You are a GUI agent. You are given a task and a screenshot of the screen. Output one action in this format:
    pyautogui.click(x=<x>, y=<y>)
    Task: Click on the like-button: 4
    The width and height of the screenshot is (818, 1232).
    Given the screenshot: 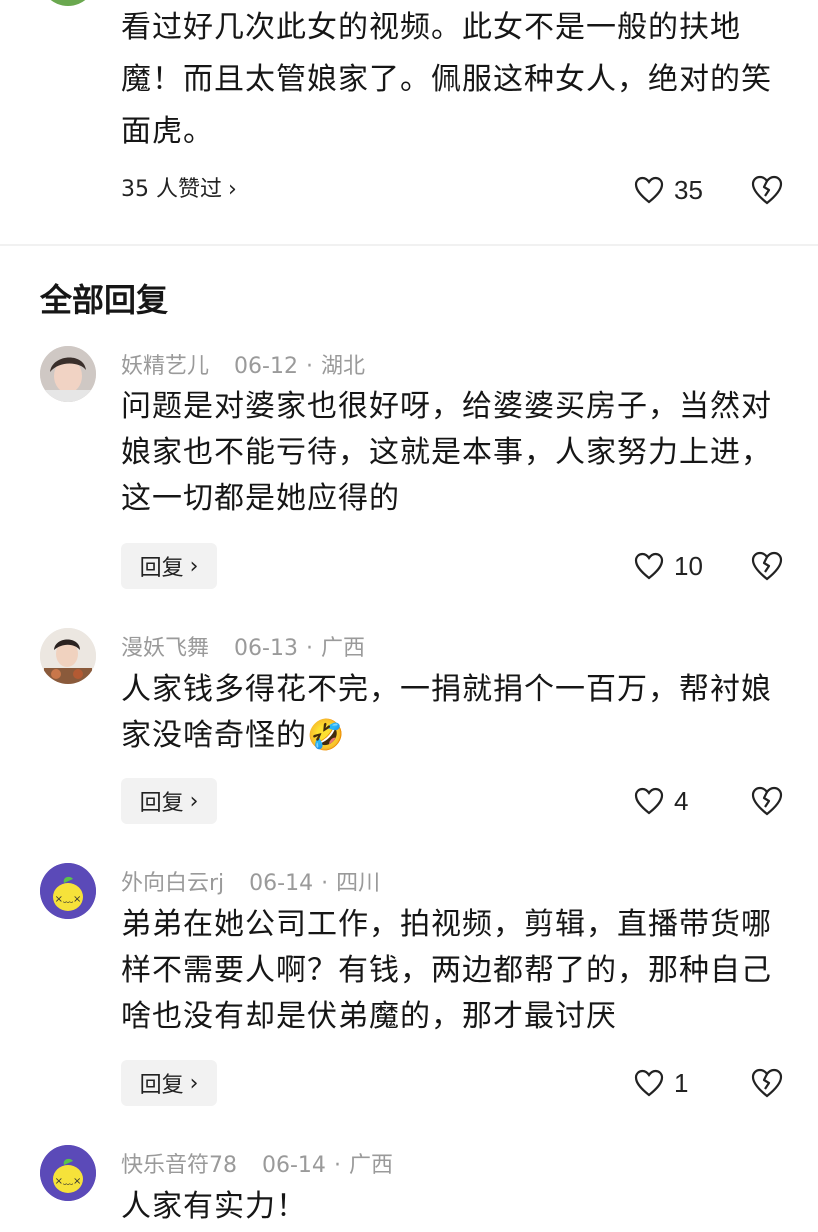 What is the action you would take?
    pyautogui.click(x=661, y=801)
    